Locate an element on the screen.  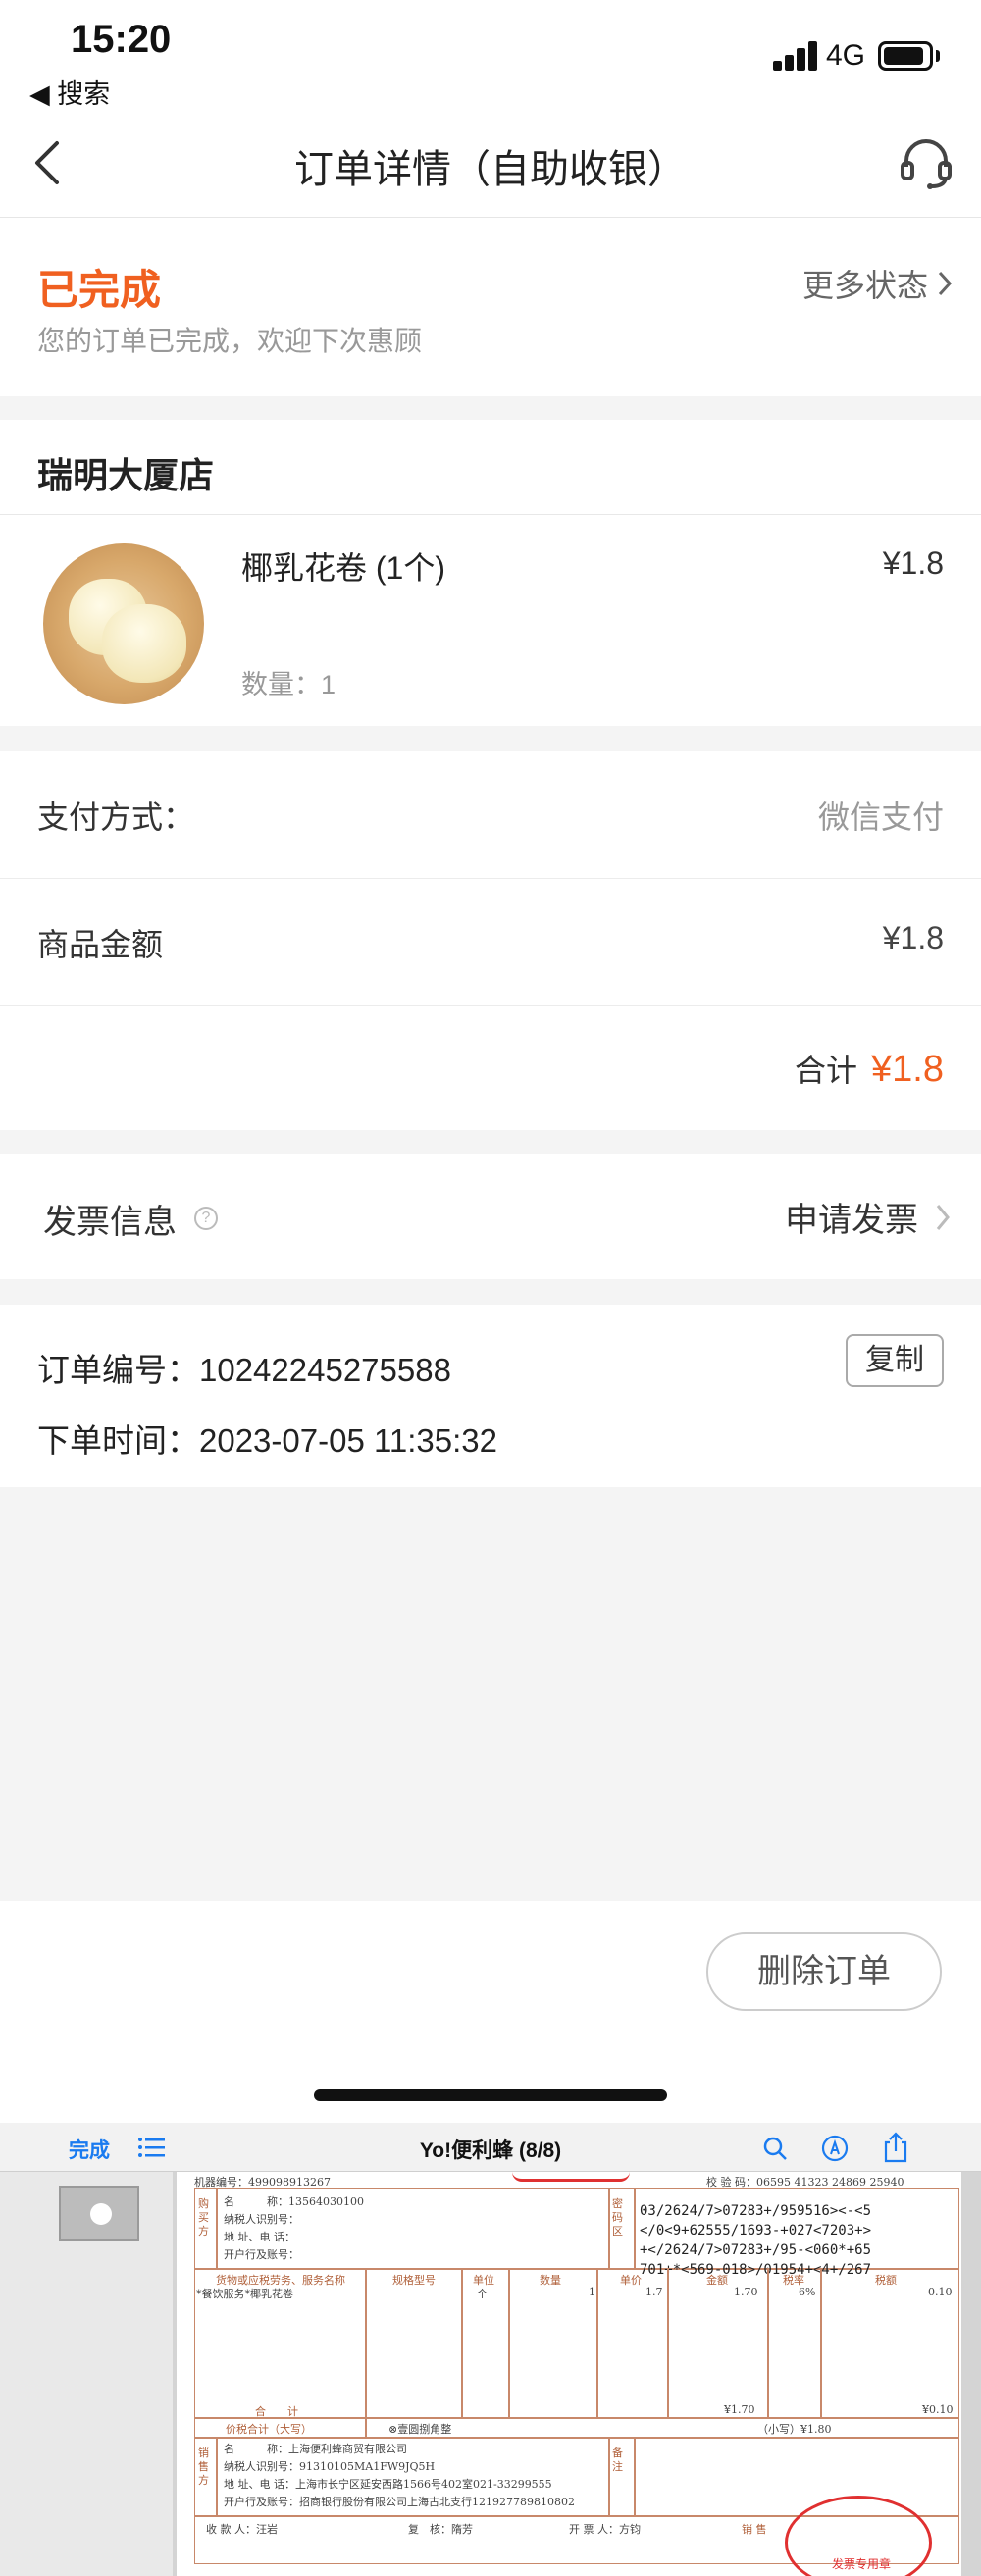
item-price: 1.7 is located at coordinates (654, 2292).